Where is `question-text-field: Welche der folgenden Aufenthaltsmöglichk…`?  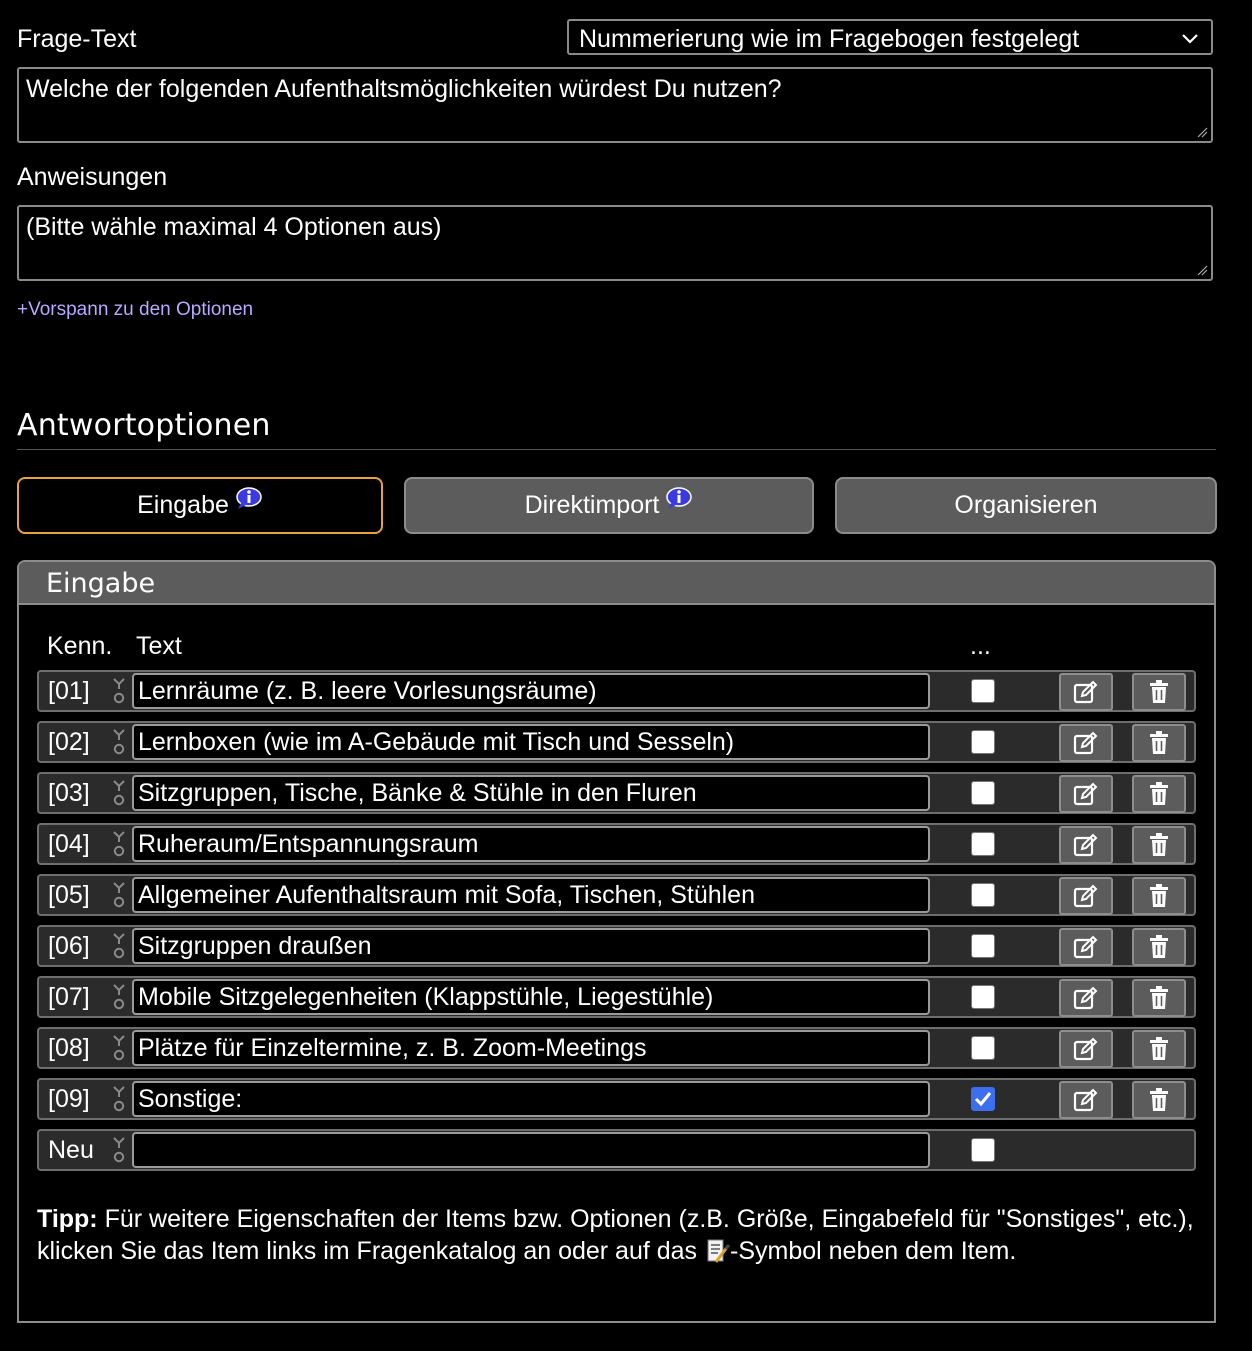
question-text-field: Welche der folgenden Aufenthaltsmöglichk… is located at coordinates (615, 105).